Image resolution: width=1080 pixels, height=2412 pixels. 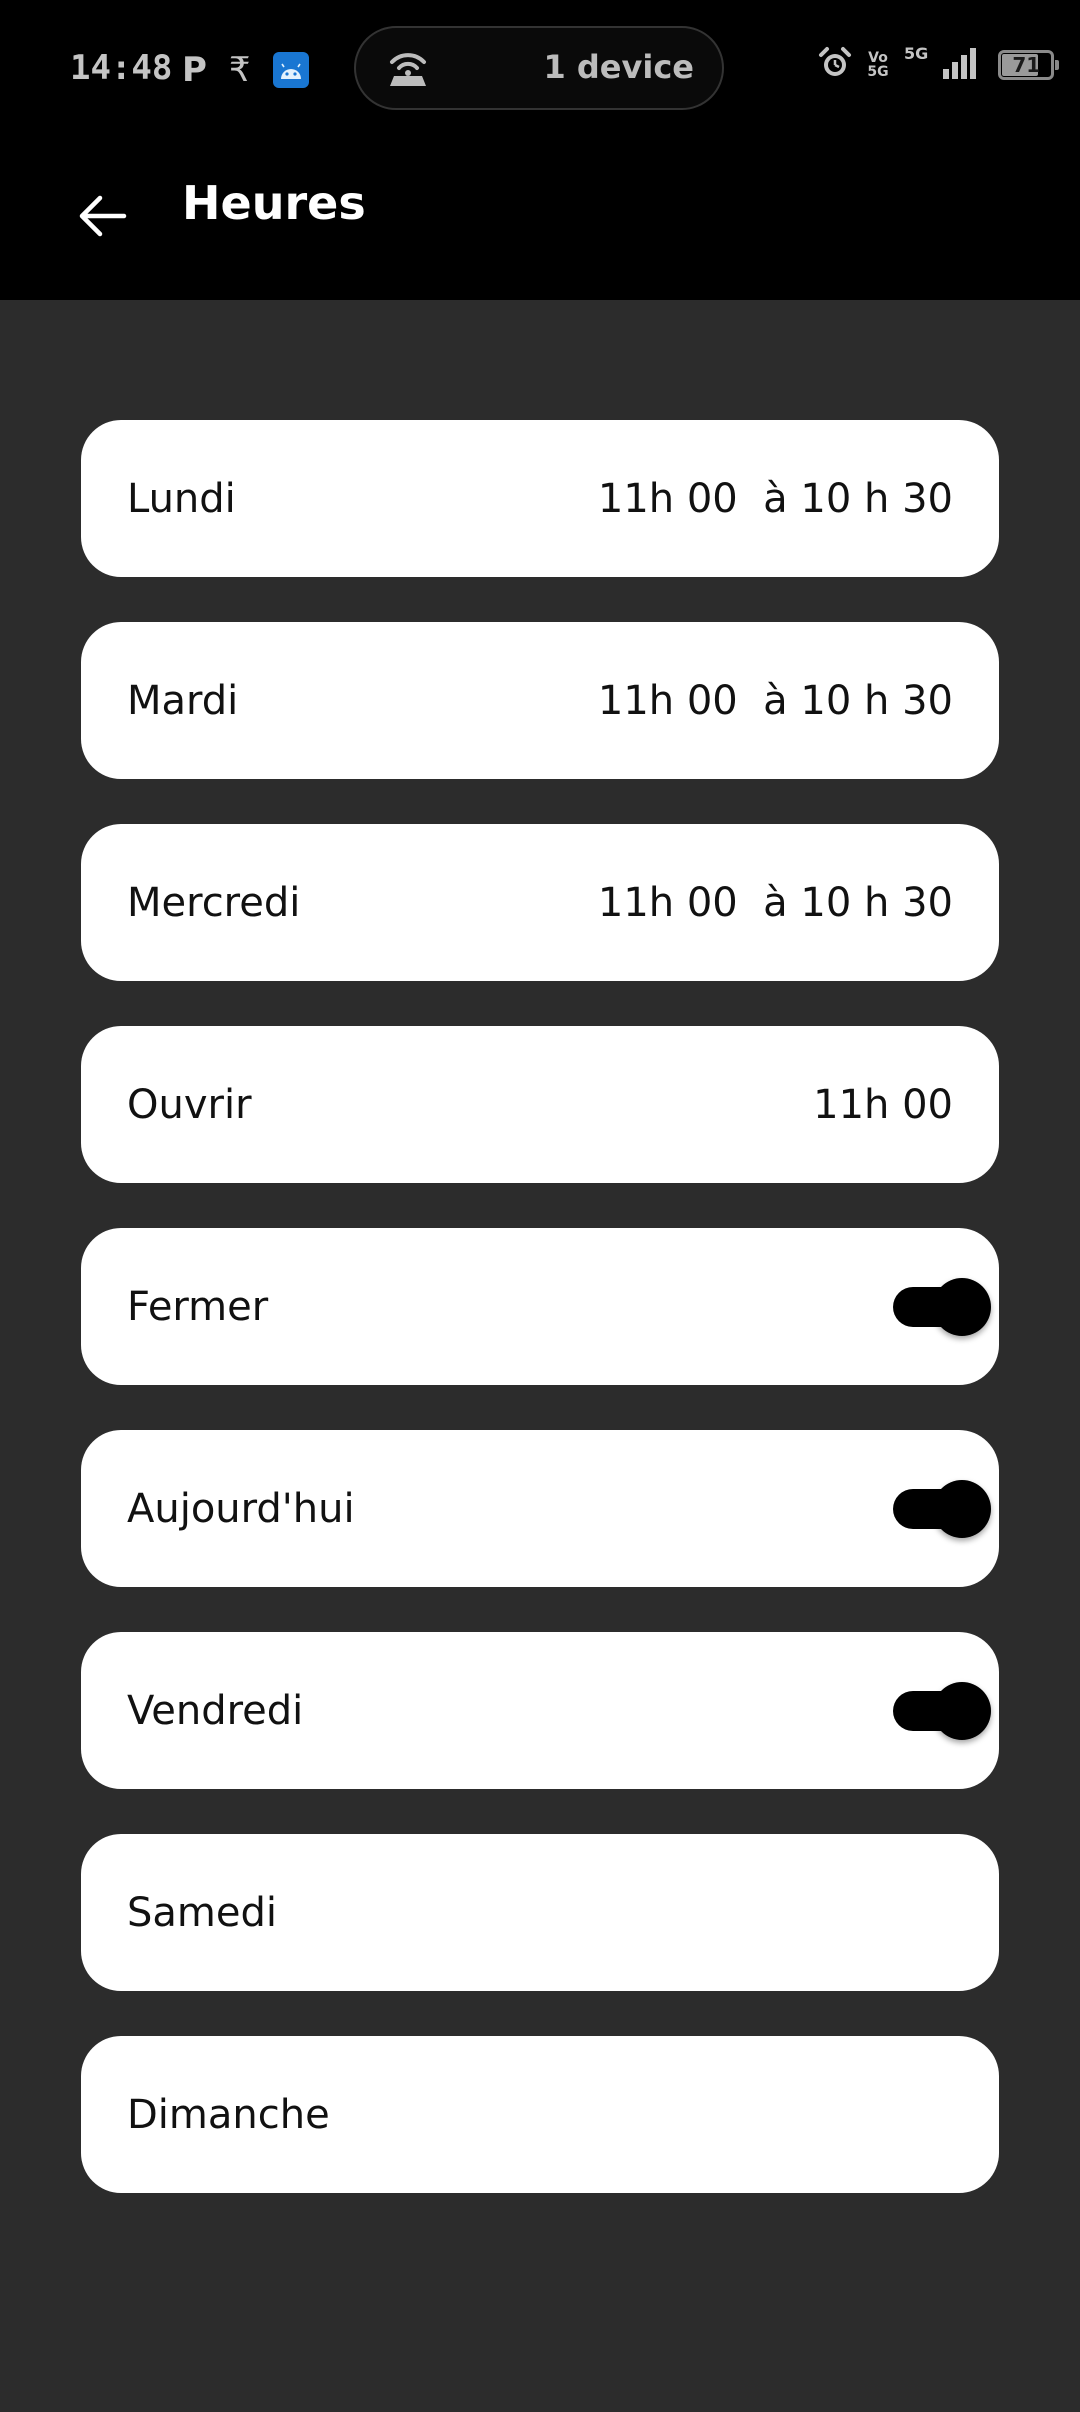 What do you see at coordinates (540, 2114) in the screenshot?
I see `row-dimanche: Dimanche` at bounding box center [540, 2114].